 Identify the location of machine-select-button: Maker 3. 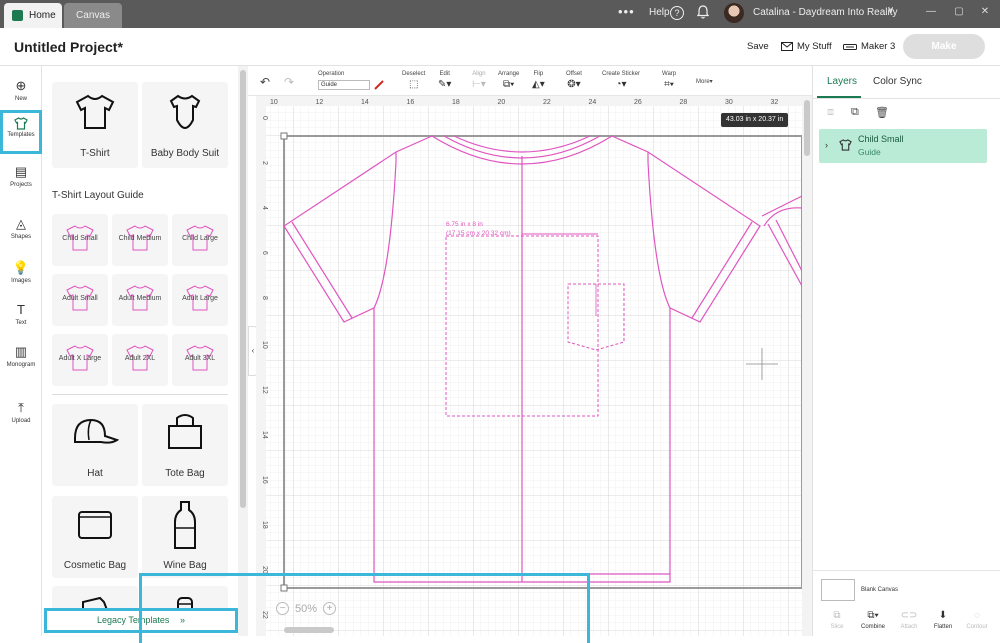
(869, 46).